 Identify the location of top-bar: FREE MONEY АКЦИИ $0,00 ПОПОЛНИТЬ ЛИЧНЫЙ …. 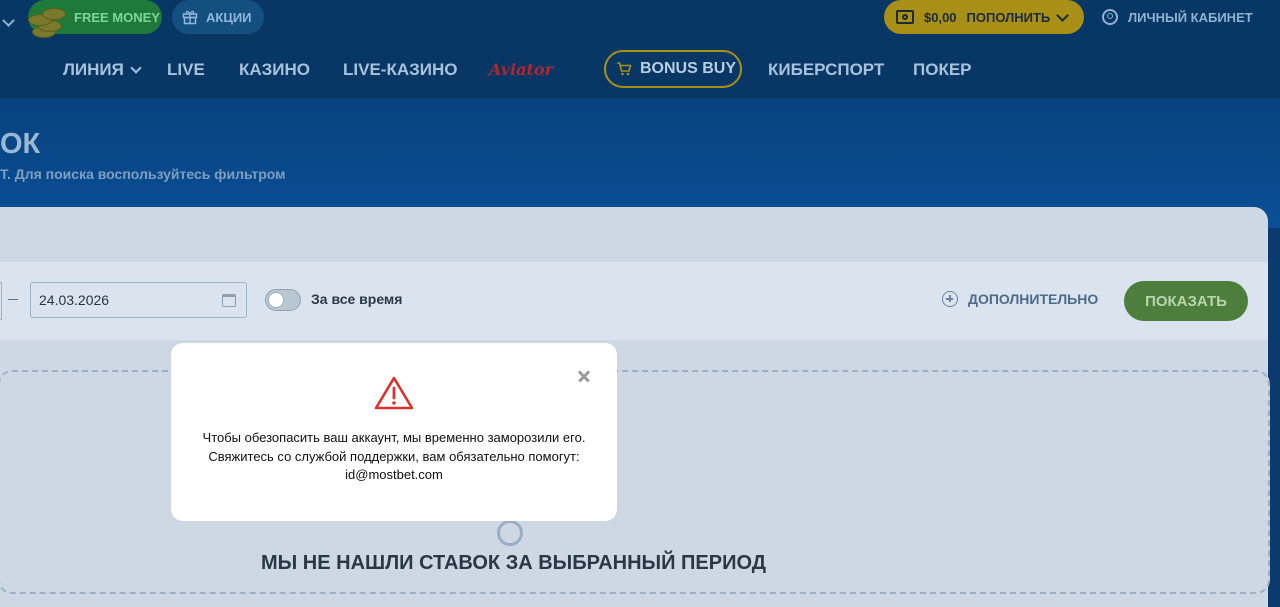
(640, 20).